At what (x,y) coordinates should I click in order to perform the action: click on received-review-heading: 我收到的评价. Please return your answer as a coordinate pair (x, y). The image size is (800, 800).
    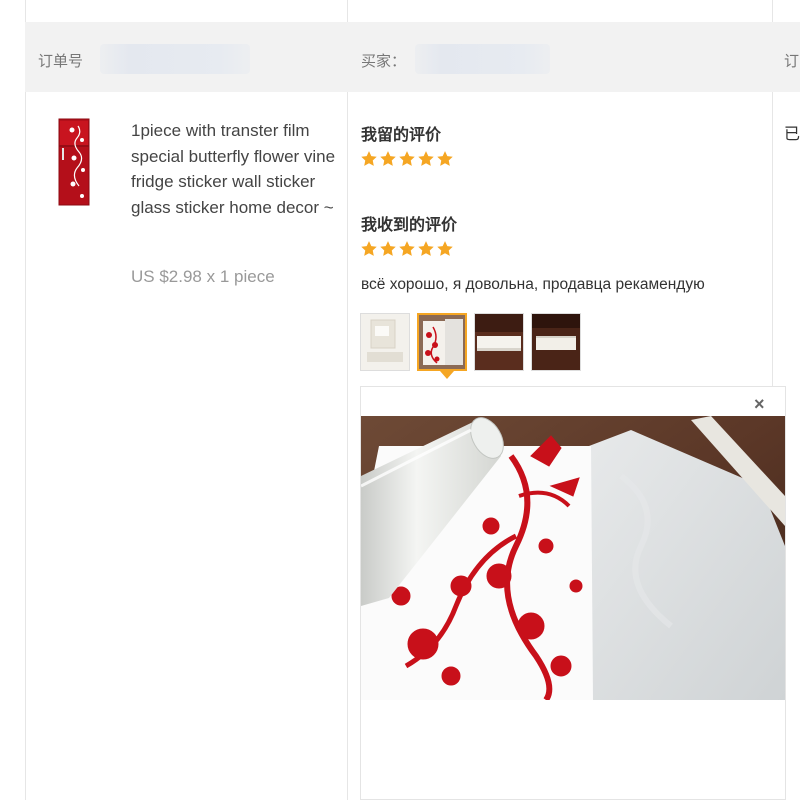
    Looking at the image, I should click on (409, 225).